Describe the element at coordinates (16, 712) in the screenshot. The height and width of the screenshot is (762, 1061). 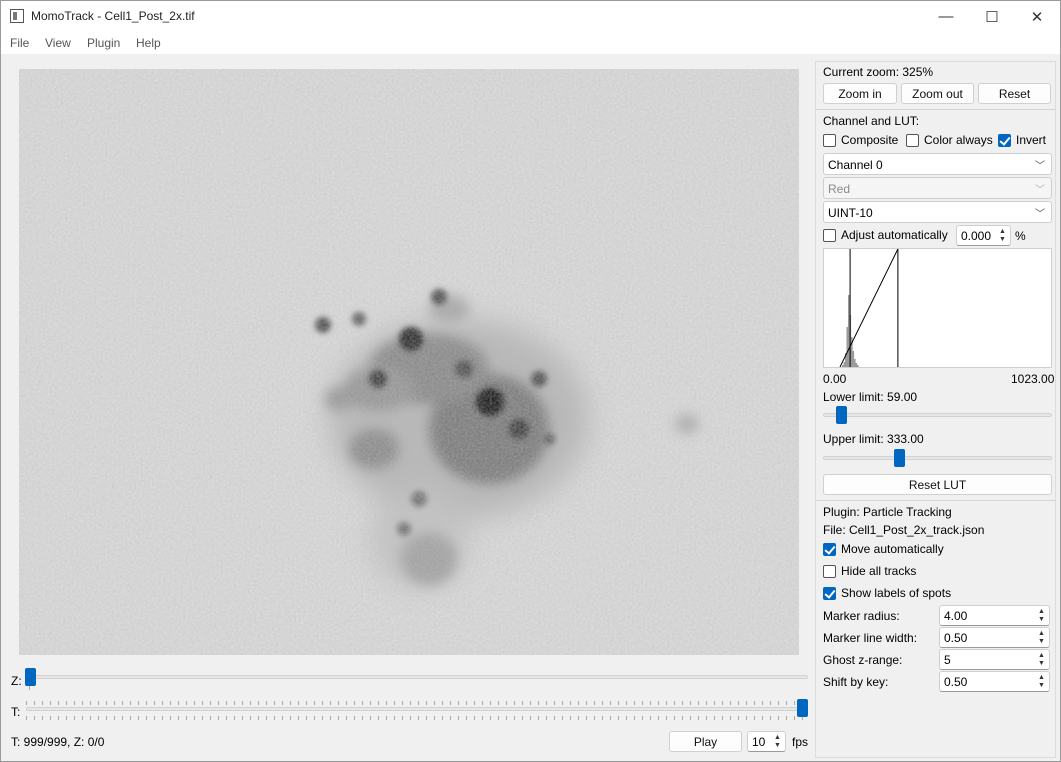
I see `t-slider-label: T:` at that location.